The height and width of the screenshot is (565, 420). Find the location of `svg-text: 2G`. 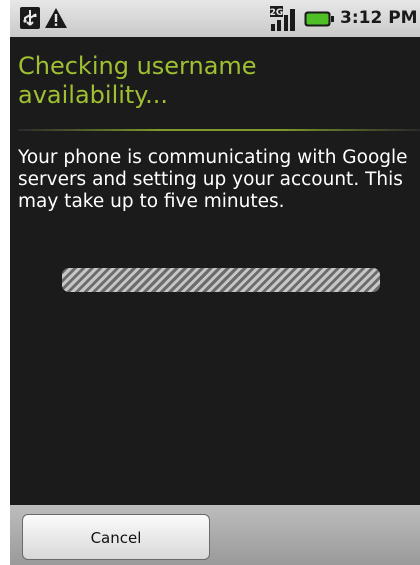

svg-text: 2G is located at coordinates (276, 13).